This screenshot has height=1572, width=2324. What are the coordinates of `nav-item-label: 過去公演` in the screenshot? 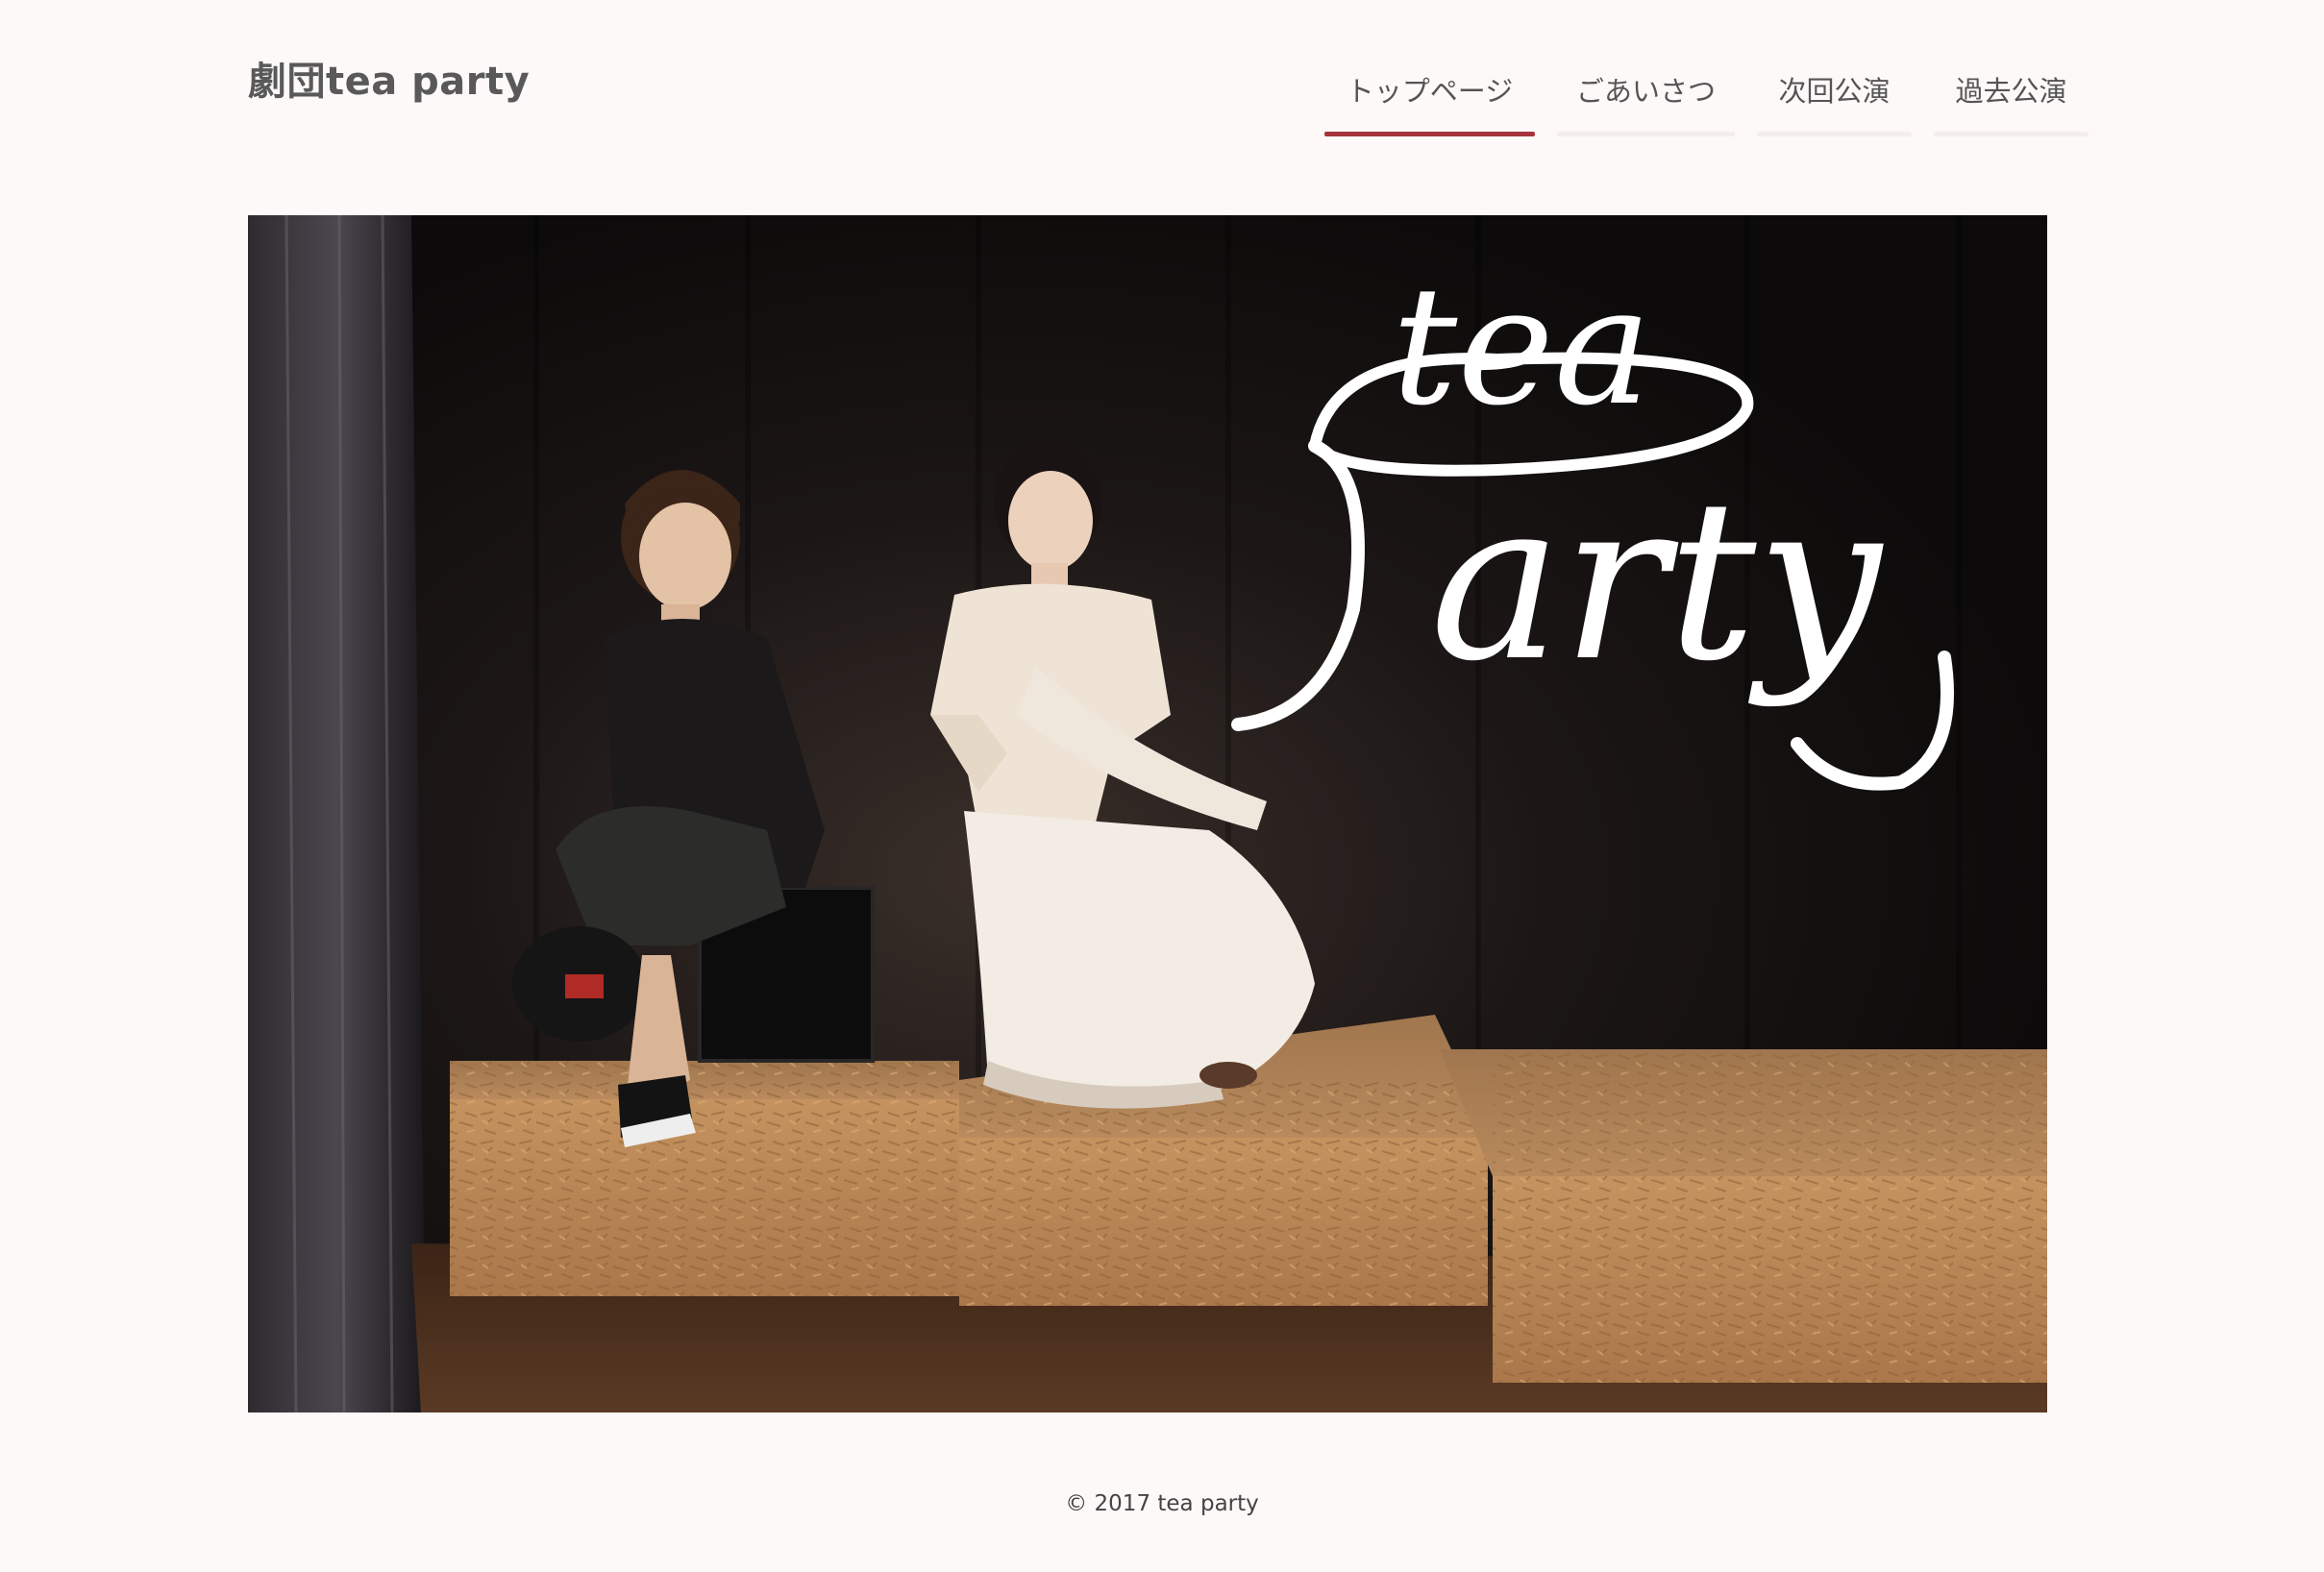 It's located at (2011, 91).